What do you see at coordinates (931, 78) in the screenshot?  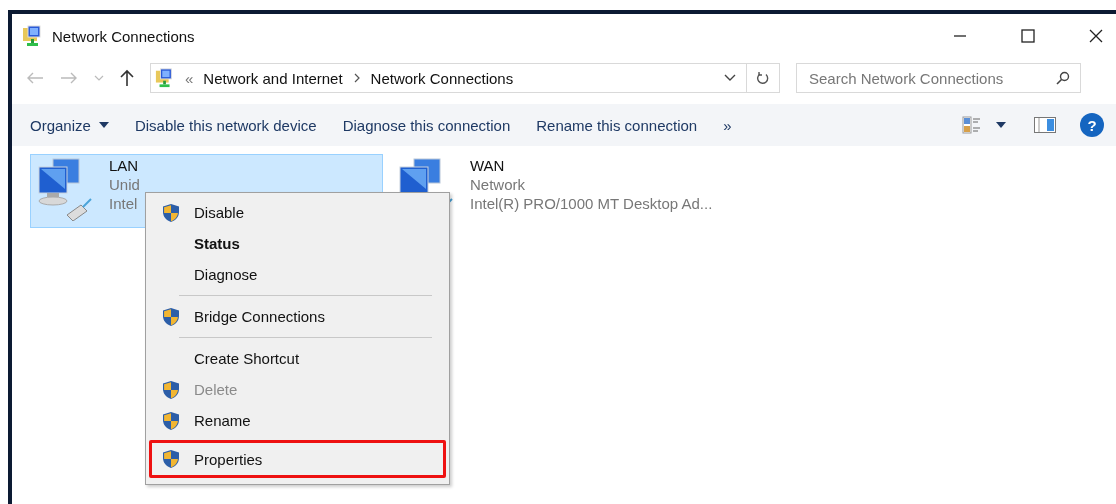 I see `search-input: Search Network Connections` at bounding box center [931, 78].